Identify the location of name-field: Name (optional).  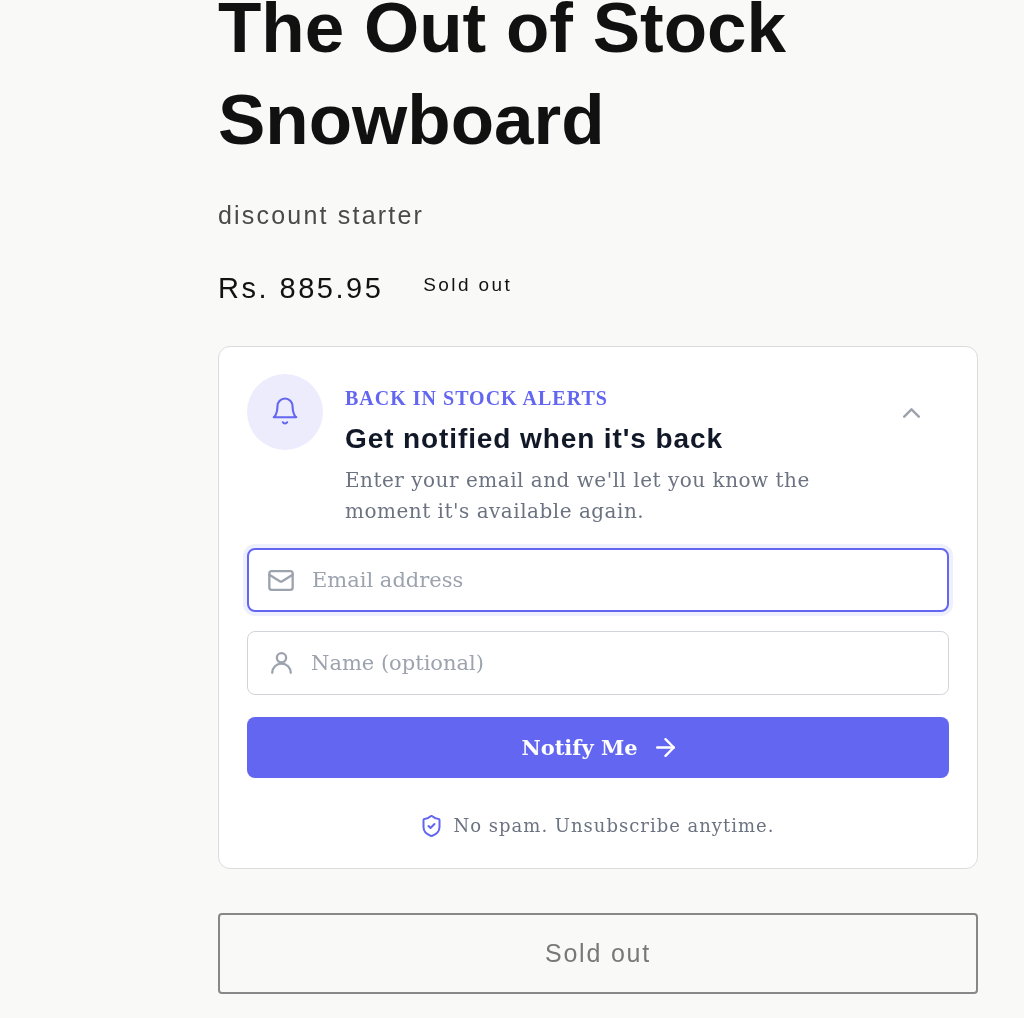
(598, 663).